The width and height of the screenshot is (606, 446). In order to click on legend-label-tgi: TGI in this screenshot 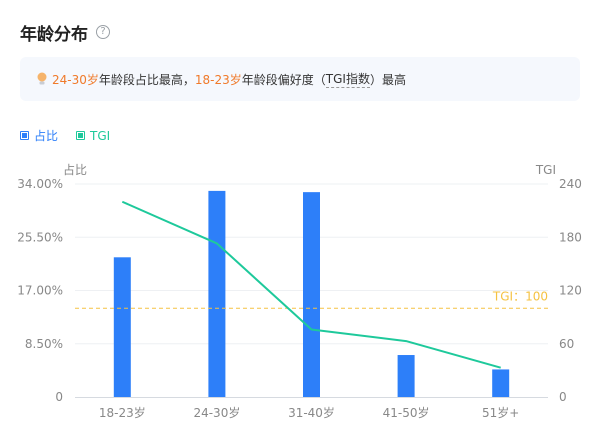, I will do `click(100, 135)`.